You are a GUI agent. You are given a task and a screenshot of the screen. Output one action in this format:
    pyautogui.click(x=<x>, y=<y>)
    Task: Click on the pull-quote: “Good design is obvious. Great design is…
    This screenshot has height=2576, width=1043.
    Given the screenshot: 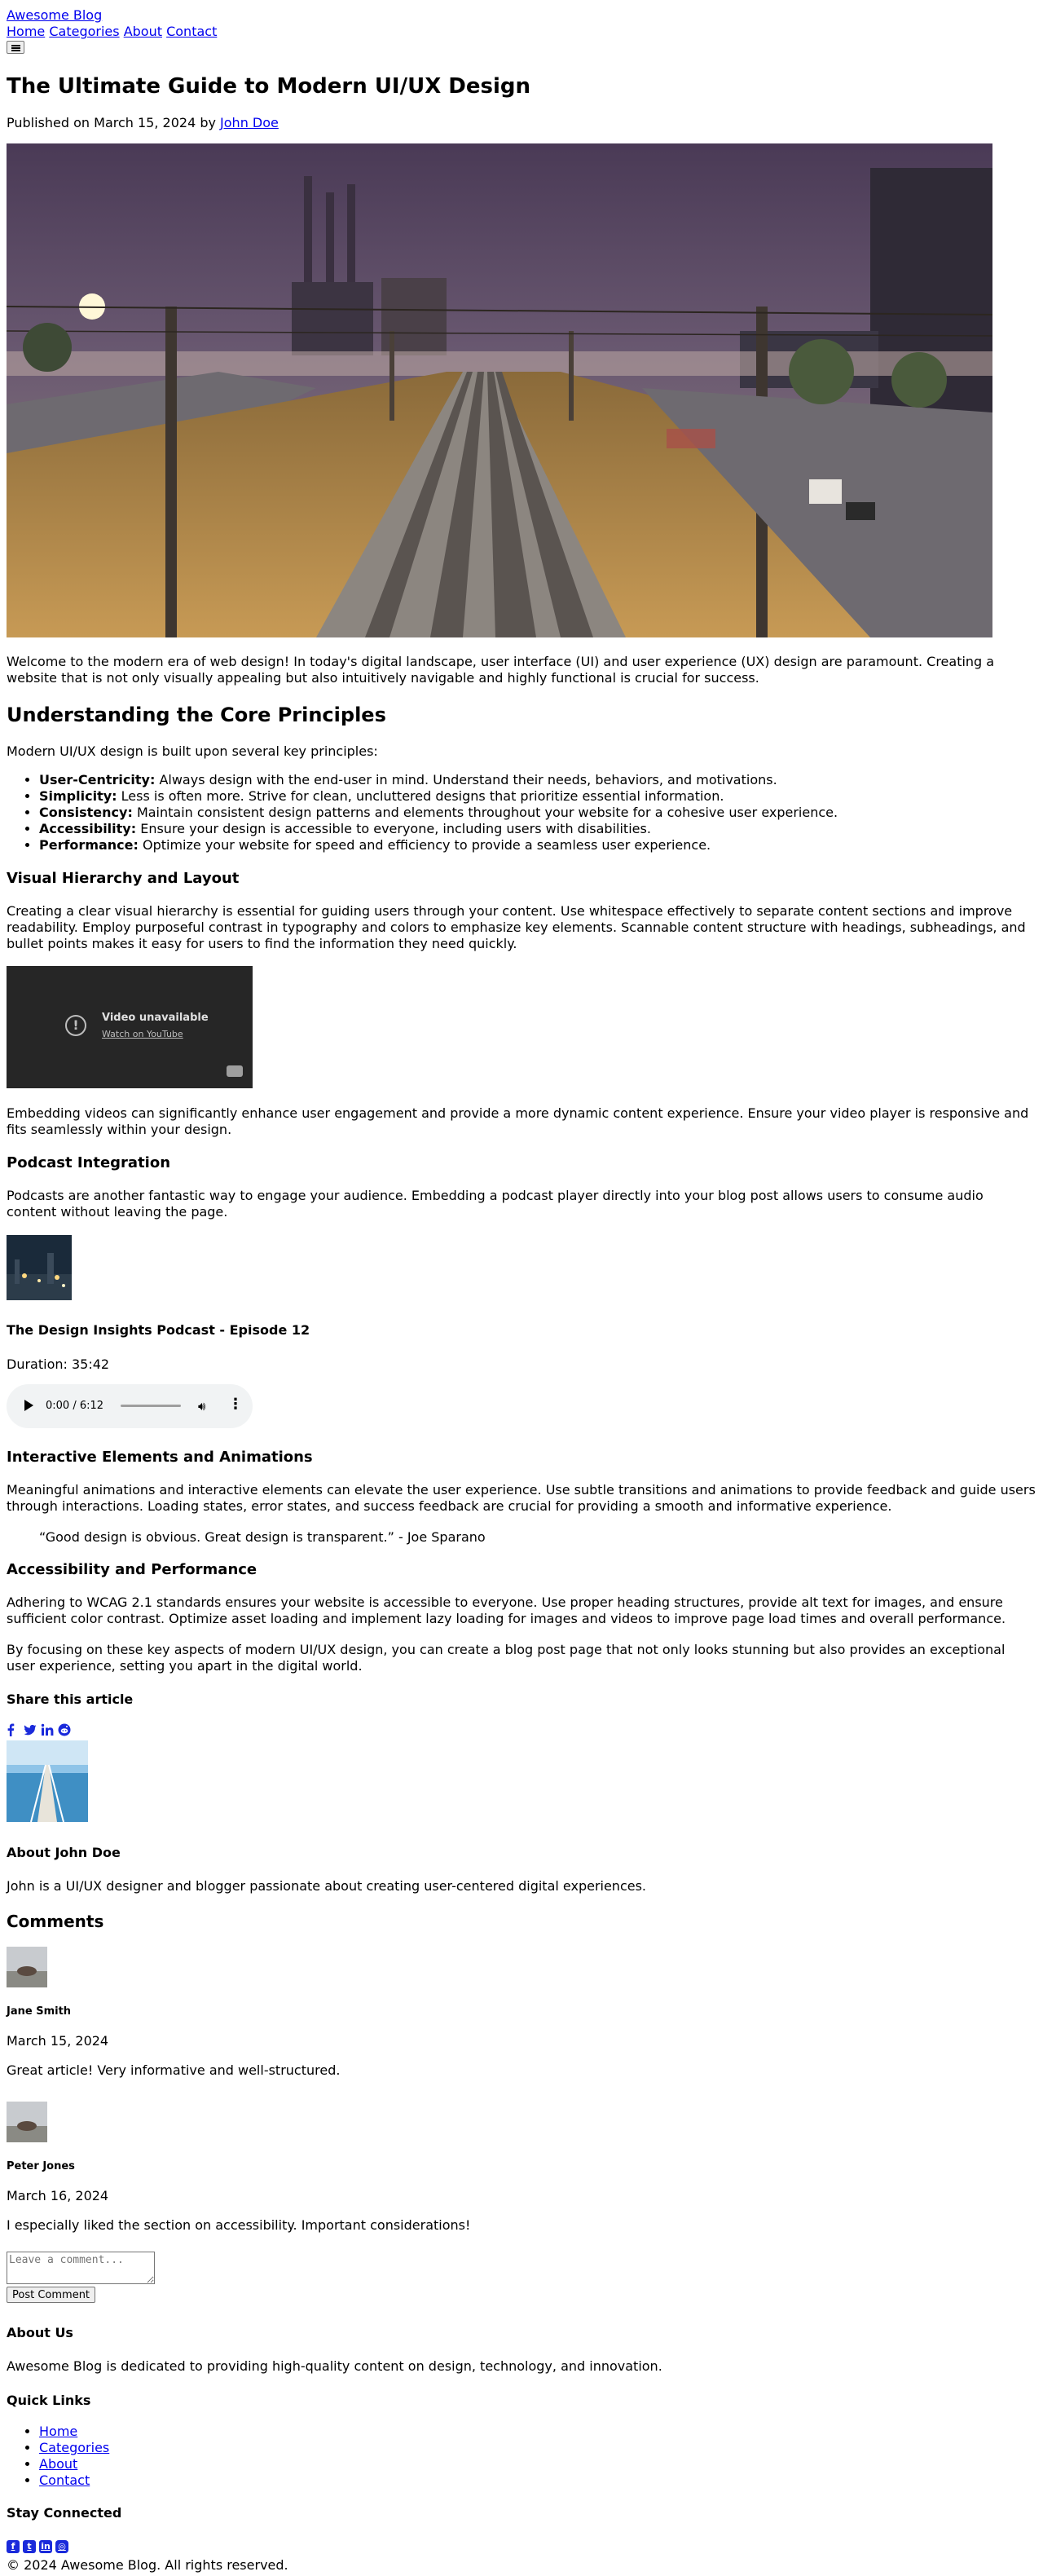 What is the action you would take?
    pyautogui.click(x=262, y=1537)
    